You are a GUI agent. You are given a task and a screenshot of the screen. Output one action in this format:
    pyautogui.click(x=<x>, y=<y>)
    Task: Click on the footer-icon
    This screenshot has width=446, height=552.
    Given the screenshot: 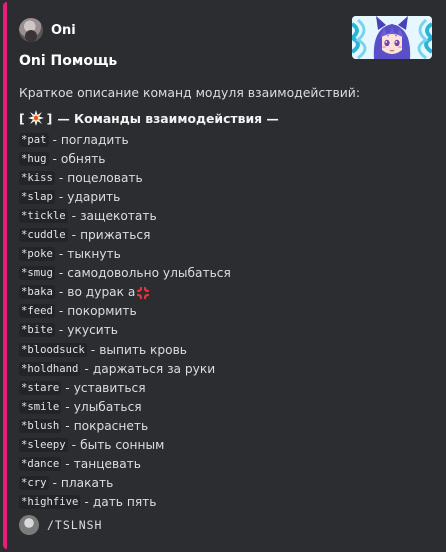 What is the action you would take?
    pyautogui.click(x=29, y=525)
    